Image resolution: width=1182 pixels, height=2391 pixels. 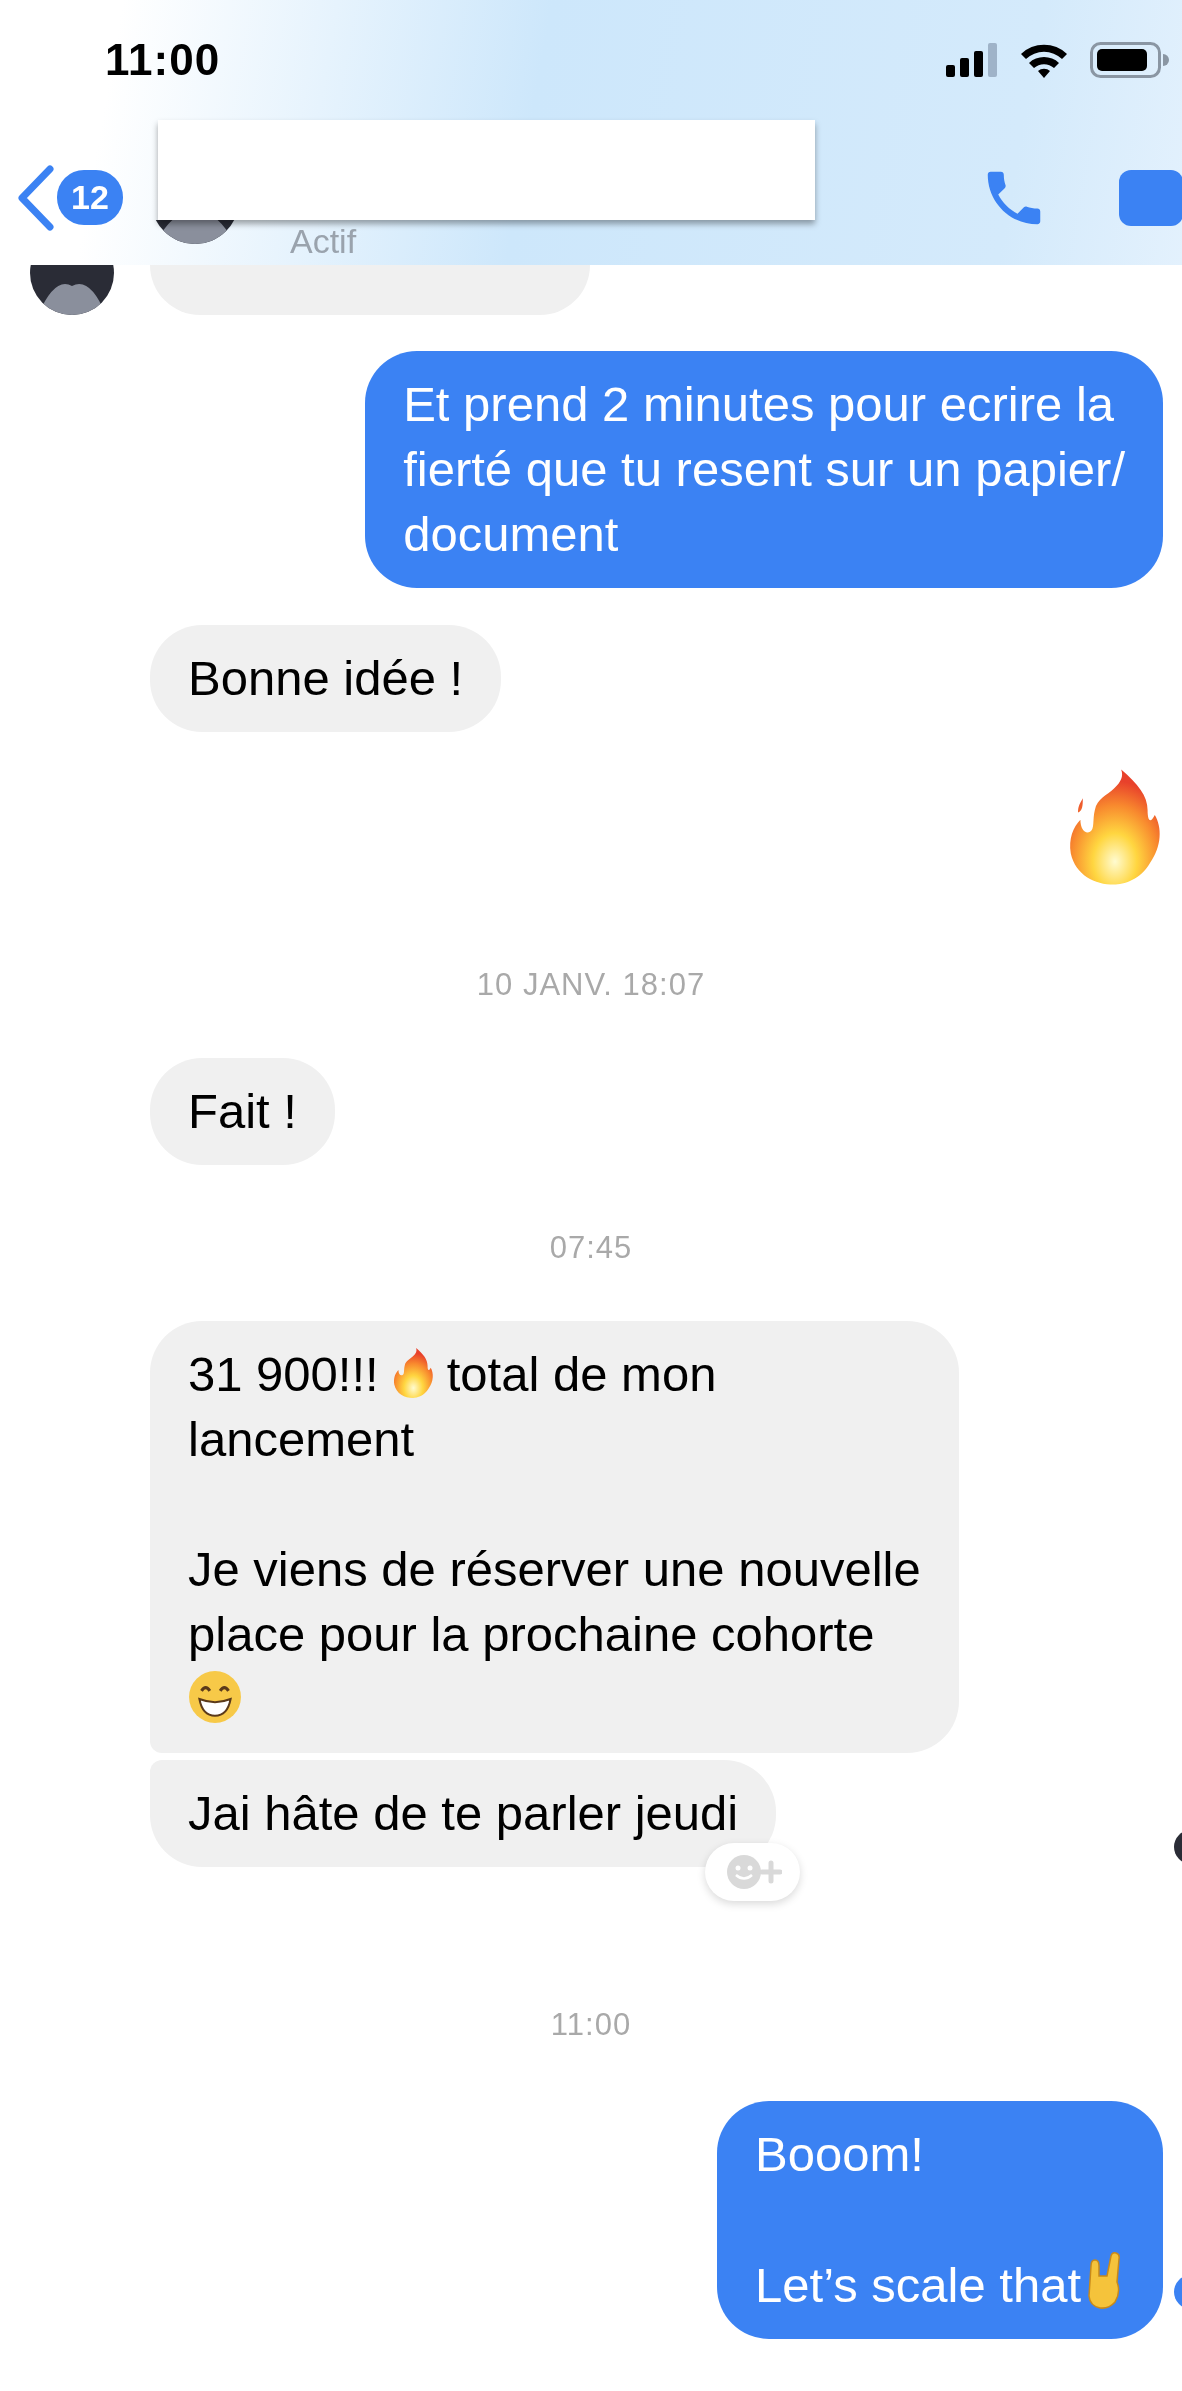 I want to click on timestamp: 10 JANV. 18:07, so click(x=591, y=985).